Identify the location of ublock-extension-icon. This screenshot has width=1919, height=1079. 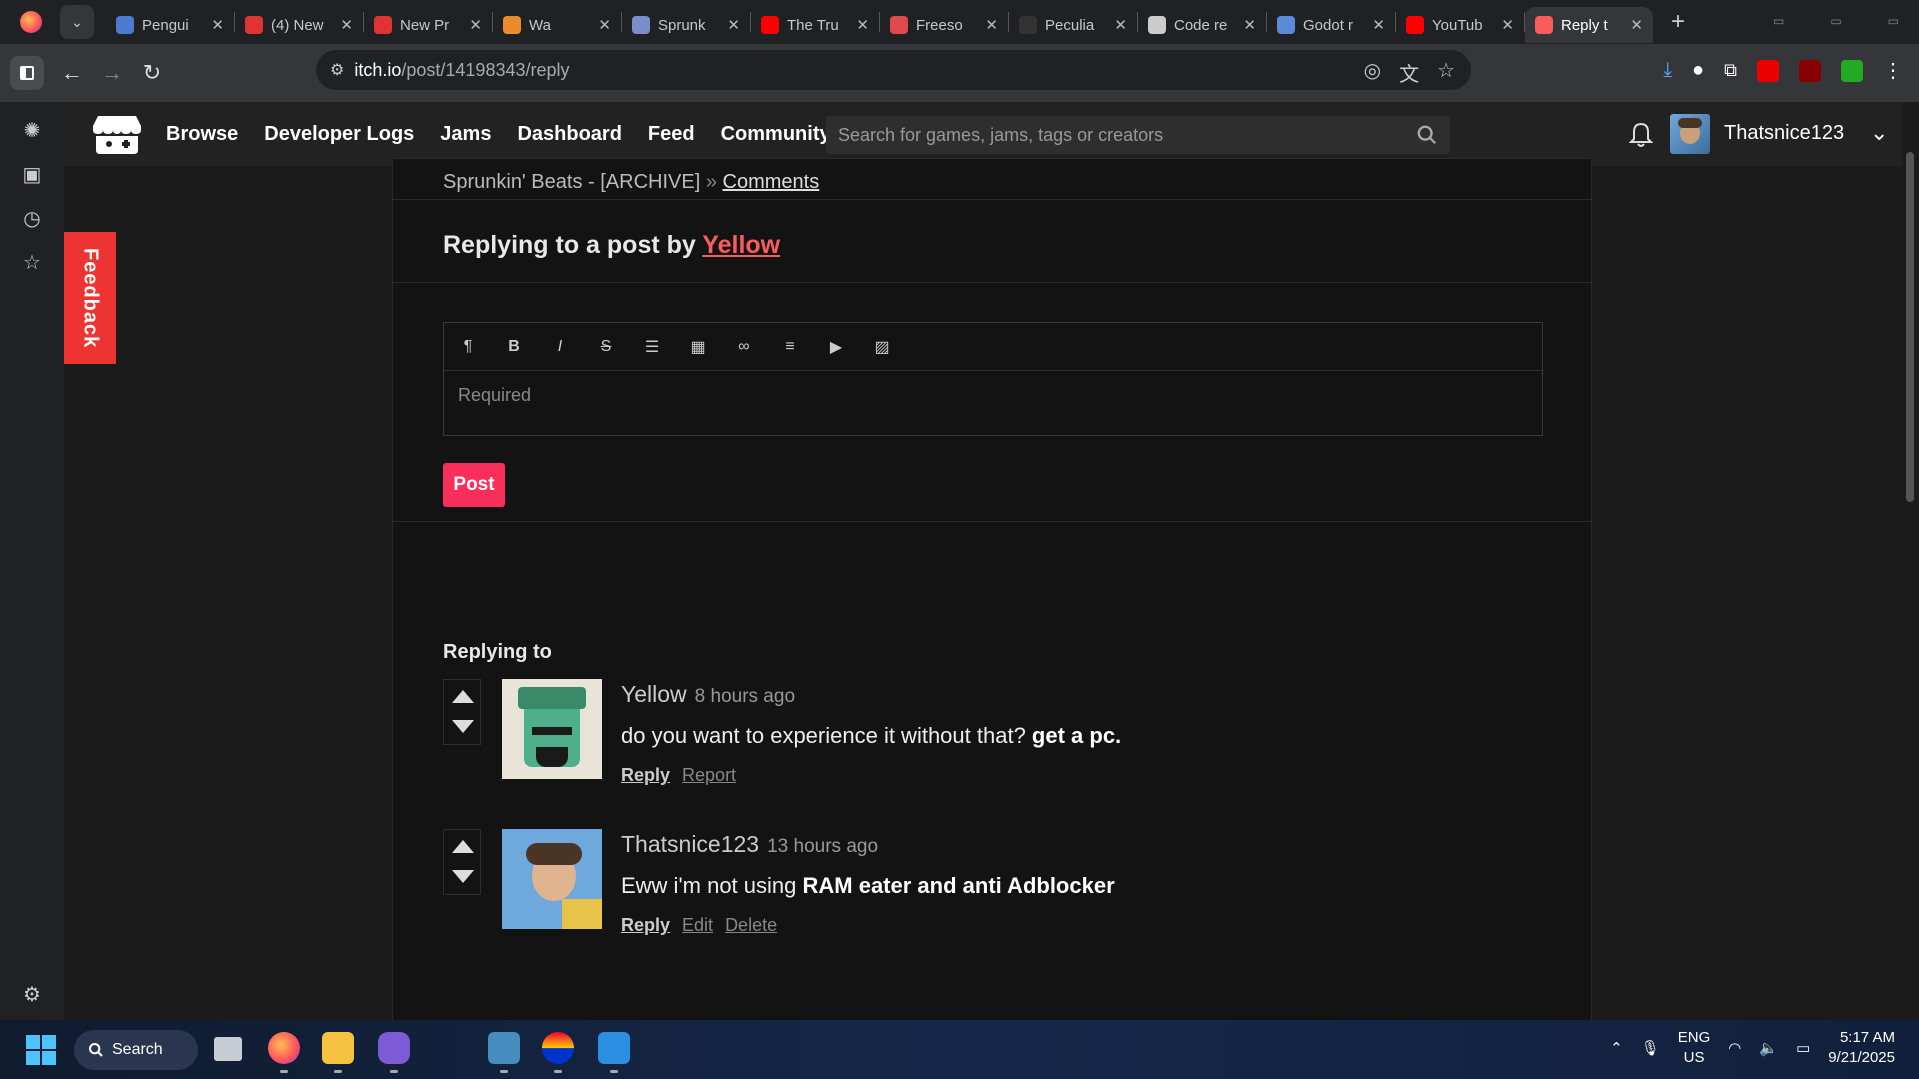
(1810, 70).